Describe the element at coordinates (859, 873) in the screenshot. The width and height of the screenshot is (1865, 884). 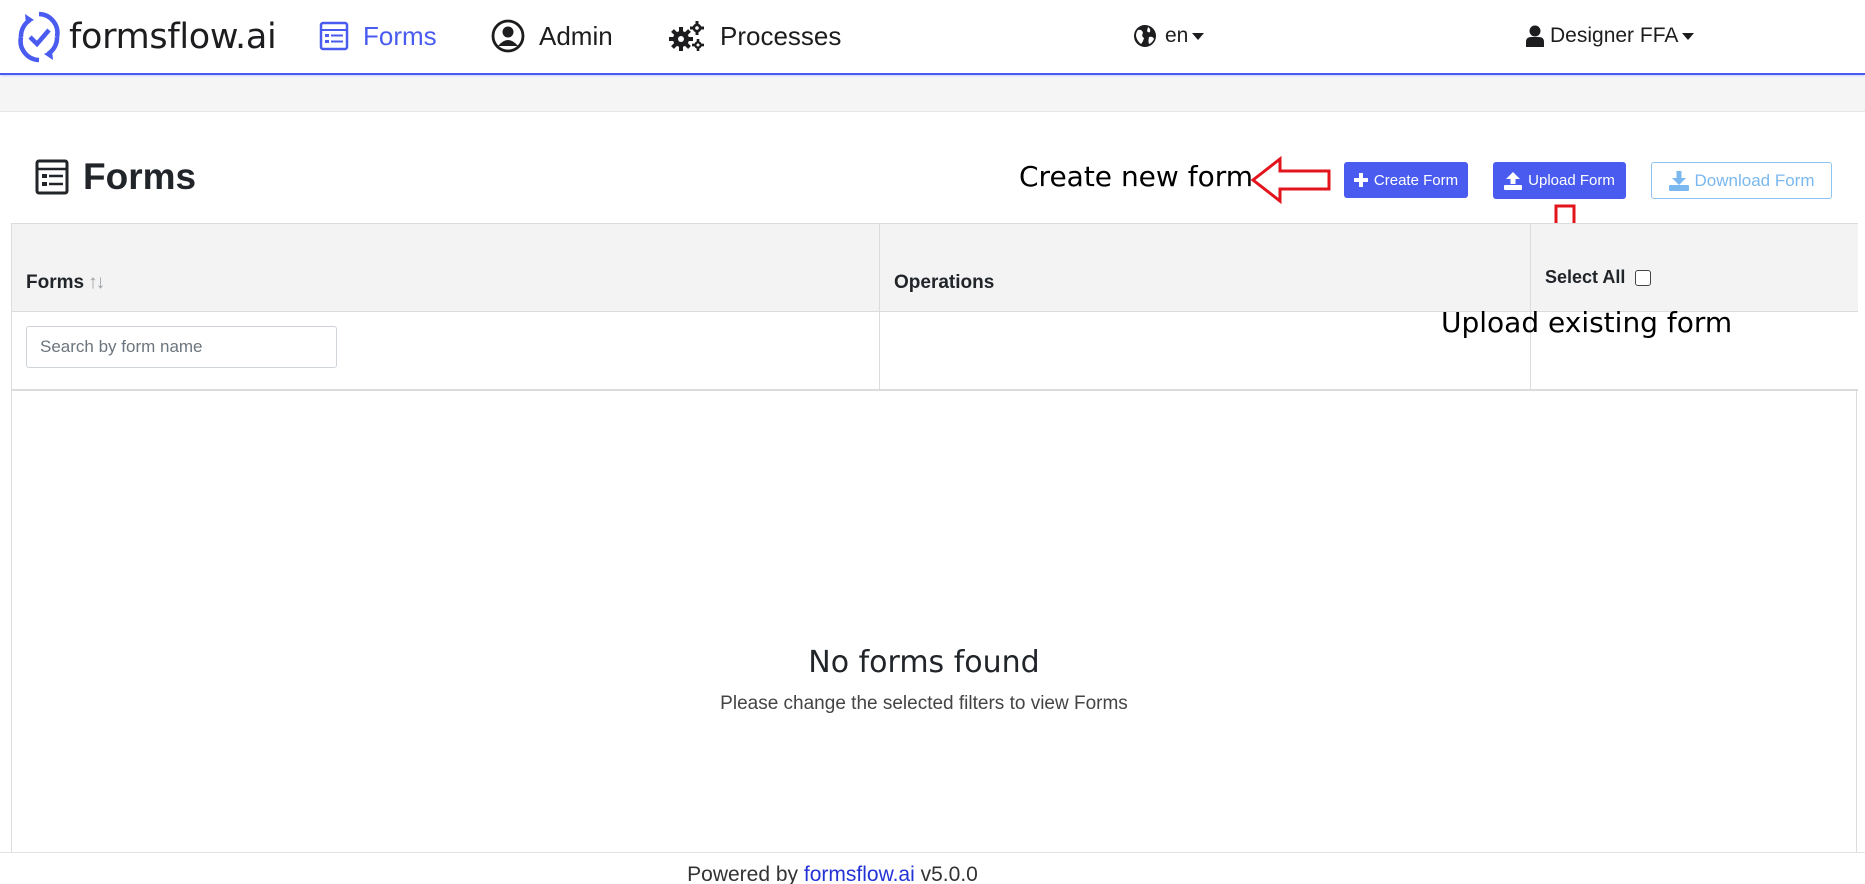
I see `footer-link: formsflow.ai` at that location.